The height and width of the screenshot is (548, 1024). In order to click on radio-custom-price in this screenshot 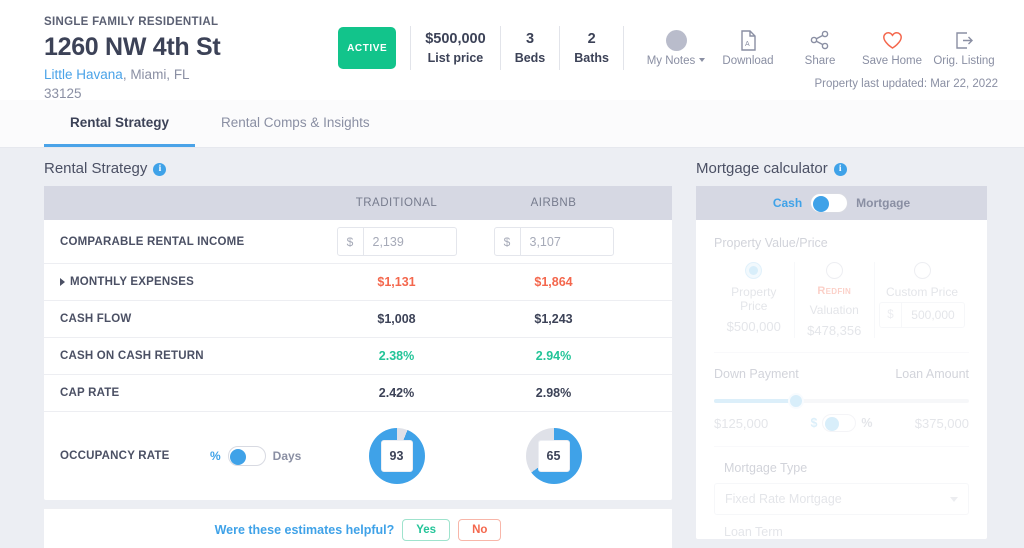, I will do `click(922, 270)`.